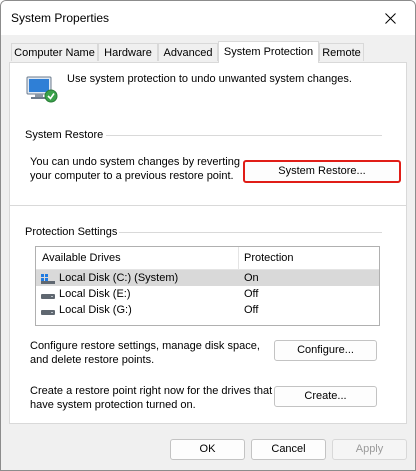  I want to click on tab-computer-name: Computer Name, so click(54, 52).